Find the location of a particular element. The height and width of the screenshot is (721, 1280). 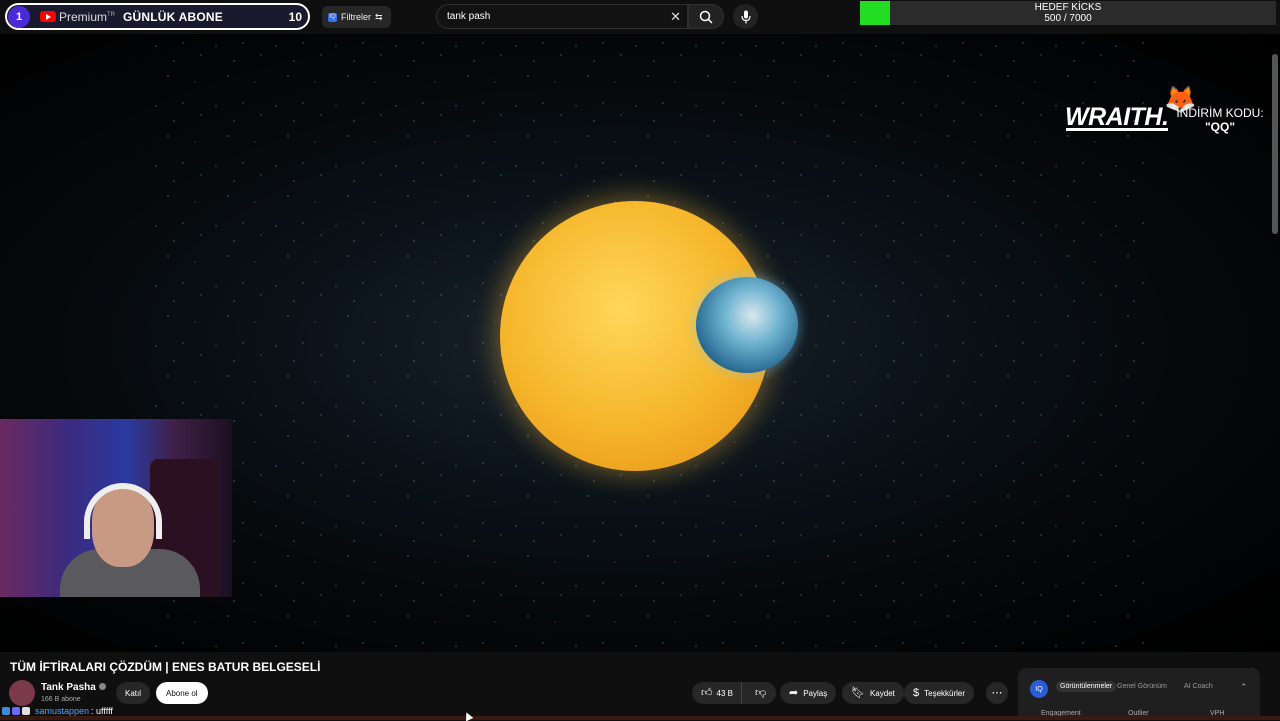

kicks-goal-bar: HEDEF KİCKS 500 / 7000 is located at coordinates (1068, 13).